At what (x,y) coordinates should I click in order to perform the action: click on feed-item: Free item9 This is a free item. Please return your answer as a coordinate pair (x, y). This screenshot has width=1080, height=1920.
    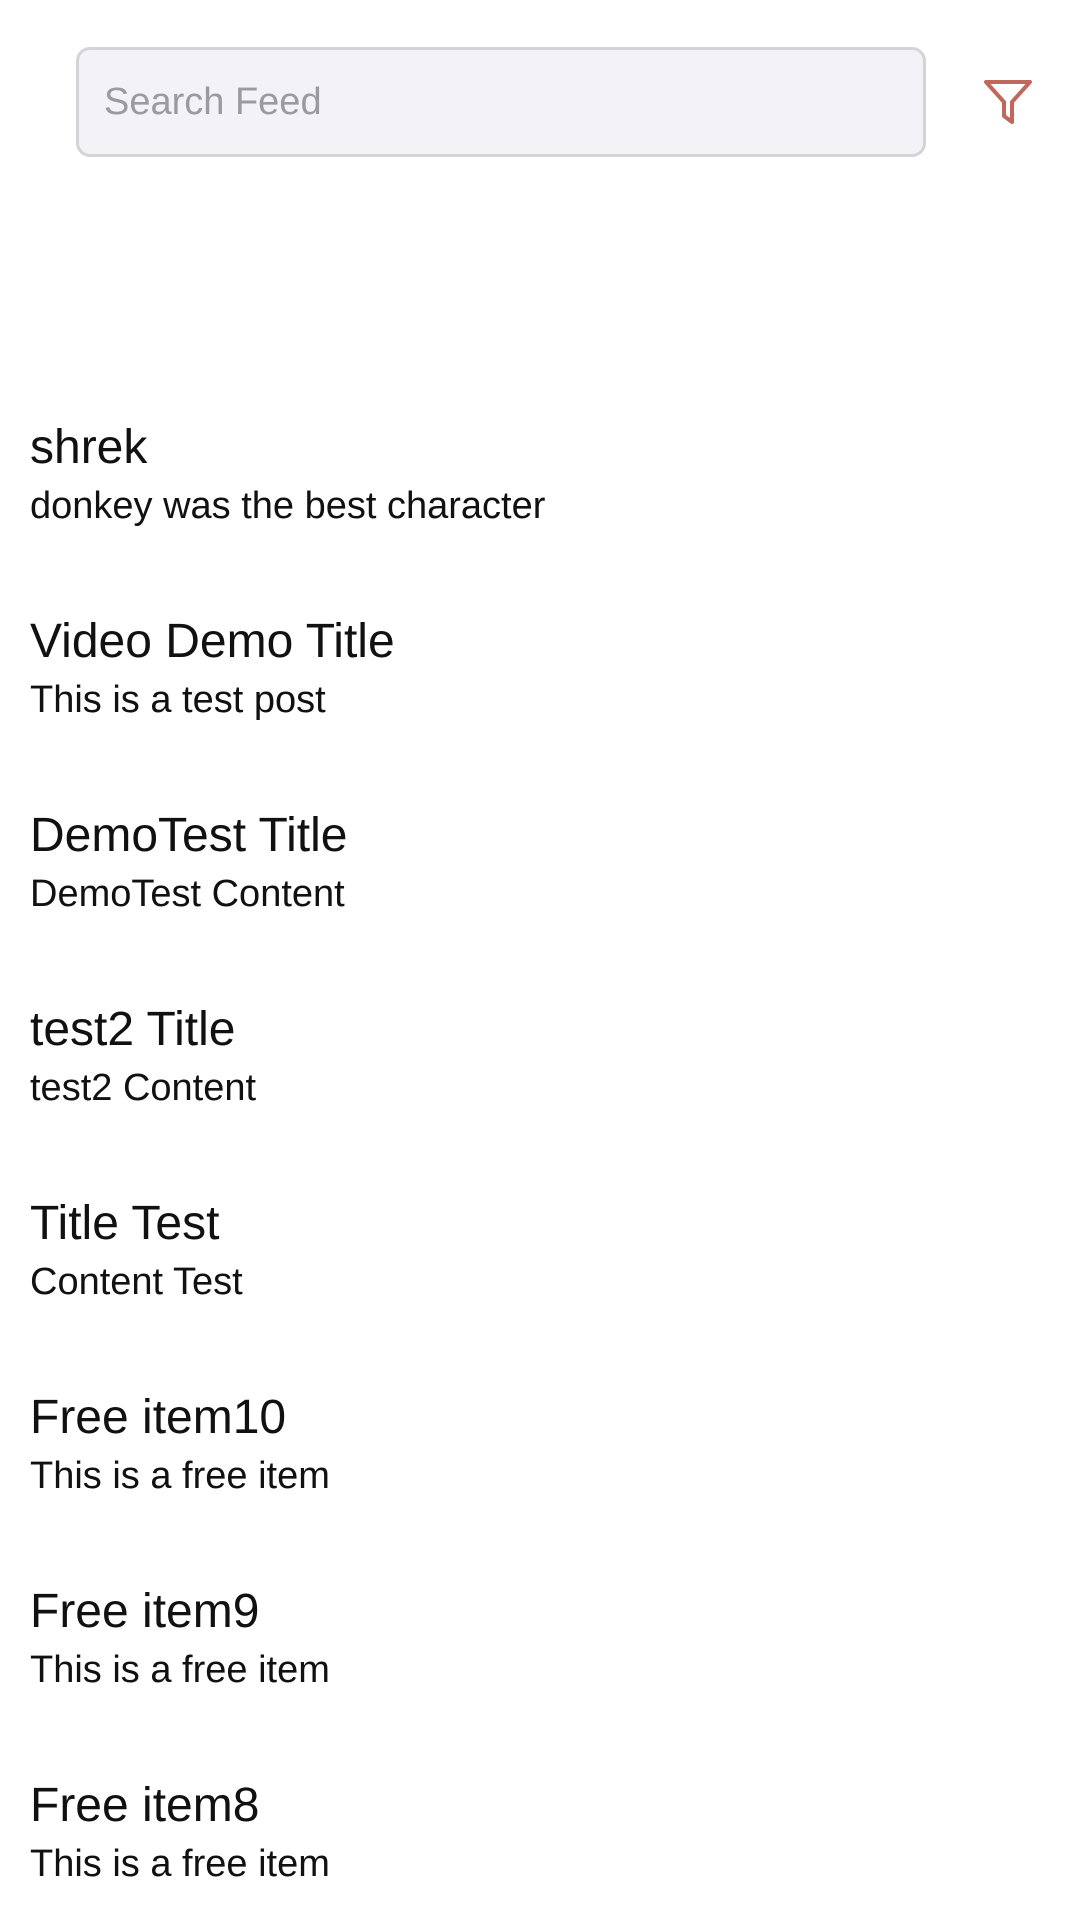
    Looking at the image, I should click on (540, 1679).